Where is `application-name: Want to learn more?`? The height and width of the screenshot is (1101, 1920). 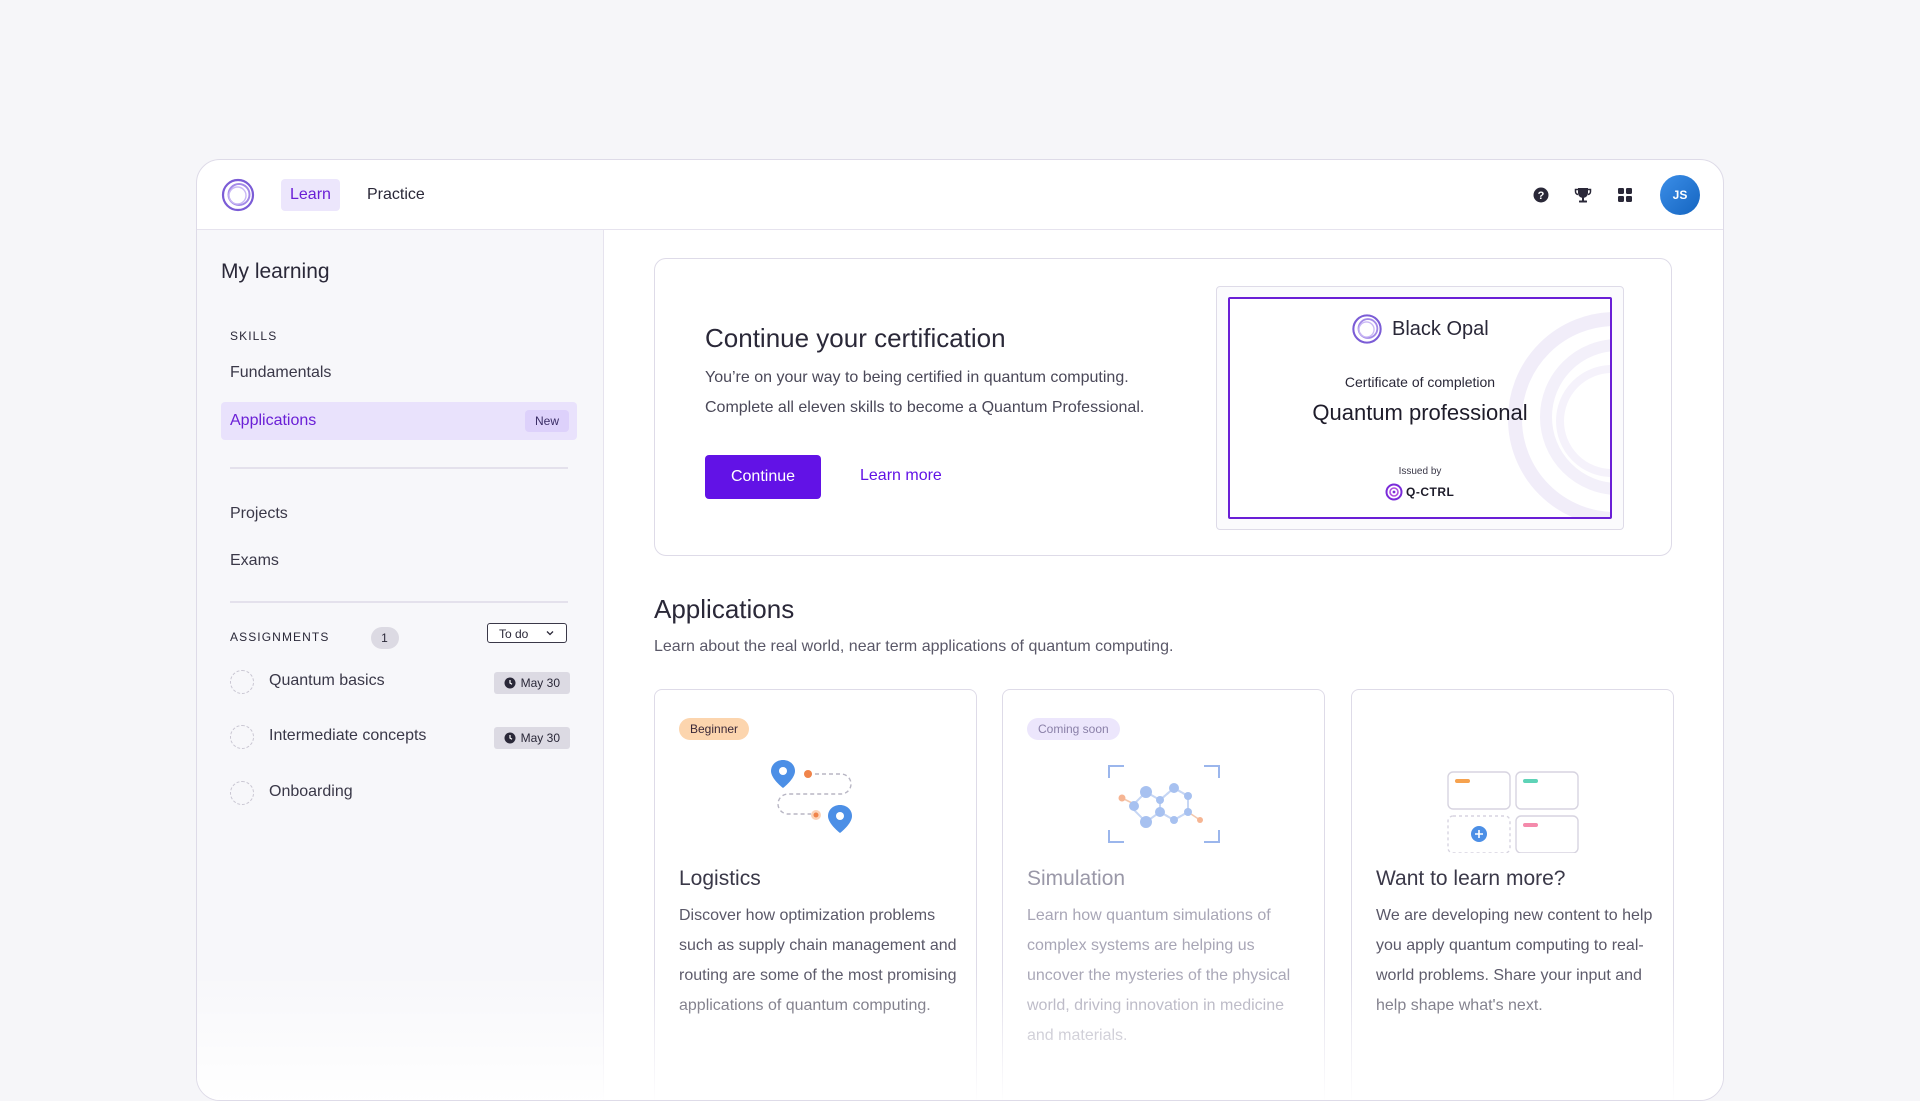 application-name: Want to learn more? is located at coordinates (1471, 878).